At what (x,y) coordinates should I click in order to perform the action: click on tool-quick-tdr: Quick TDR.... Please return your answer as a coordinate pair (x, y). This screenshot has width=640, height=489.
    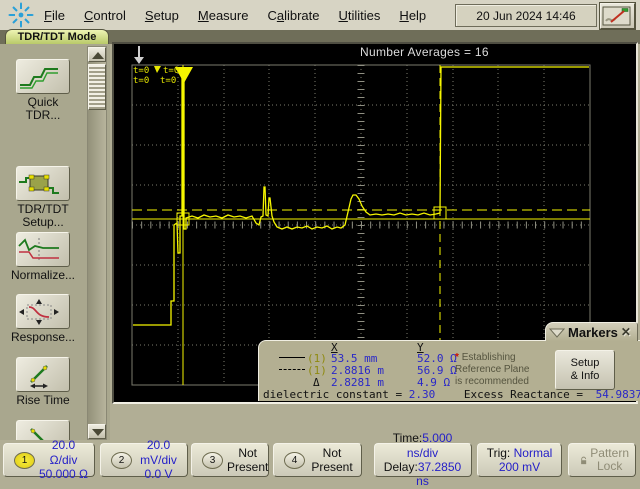
    Looking at the image, I should click on (43, 90).